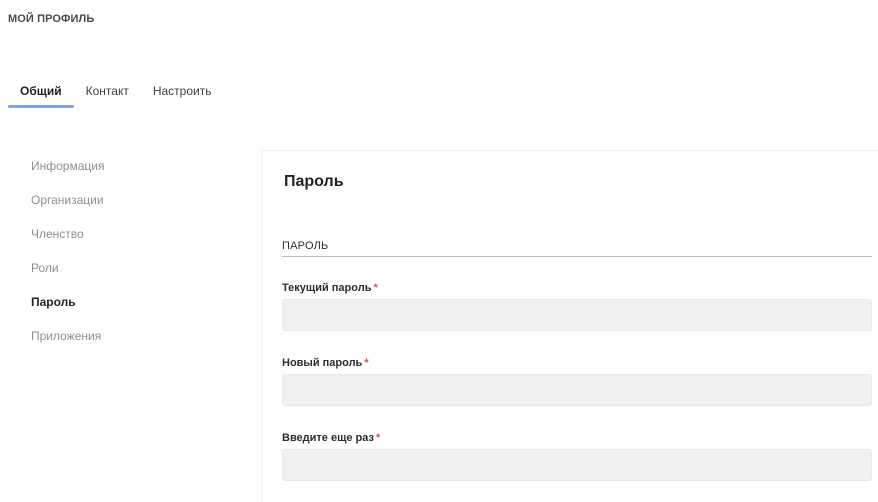 The width and height of the screenshot is (878, 502). What do you see at coordinates (314, 181) in the screenshot?
I see `panel-title: Пароль` at bounding box center [314, 181].